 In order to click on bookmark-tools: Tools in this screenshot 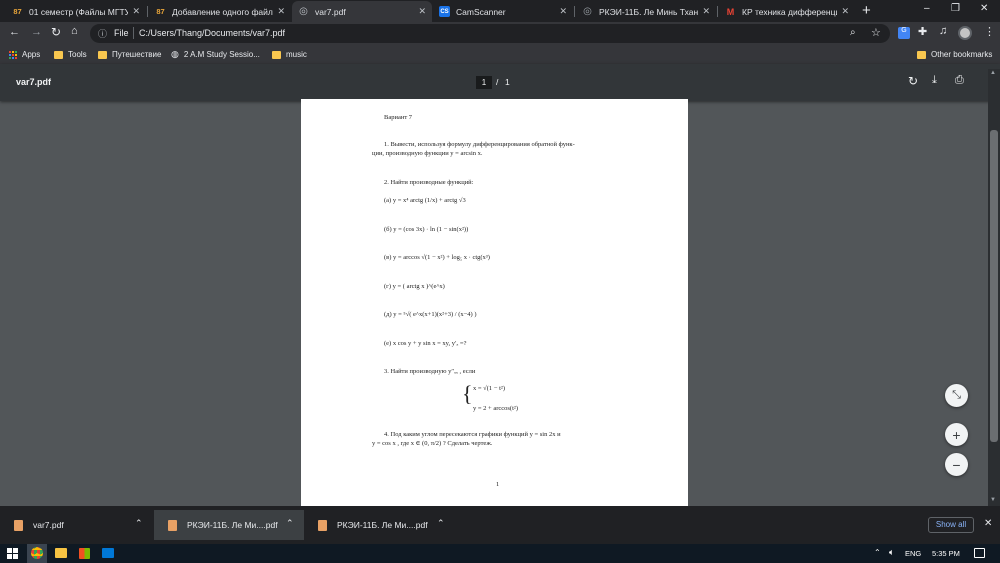, I will do `click(70, 54)`.